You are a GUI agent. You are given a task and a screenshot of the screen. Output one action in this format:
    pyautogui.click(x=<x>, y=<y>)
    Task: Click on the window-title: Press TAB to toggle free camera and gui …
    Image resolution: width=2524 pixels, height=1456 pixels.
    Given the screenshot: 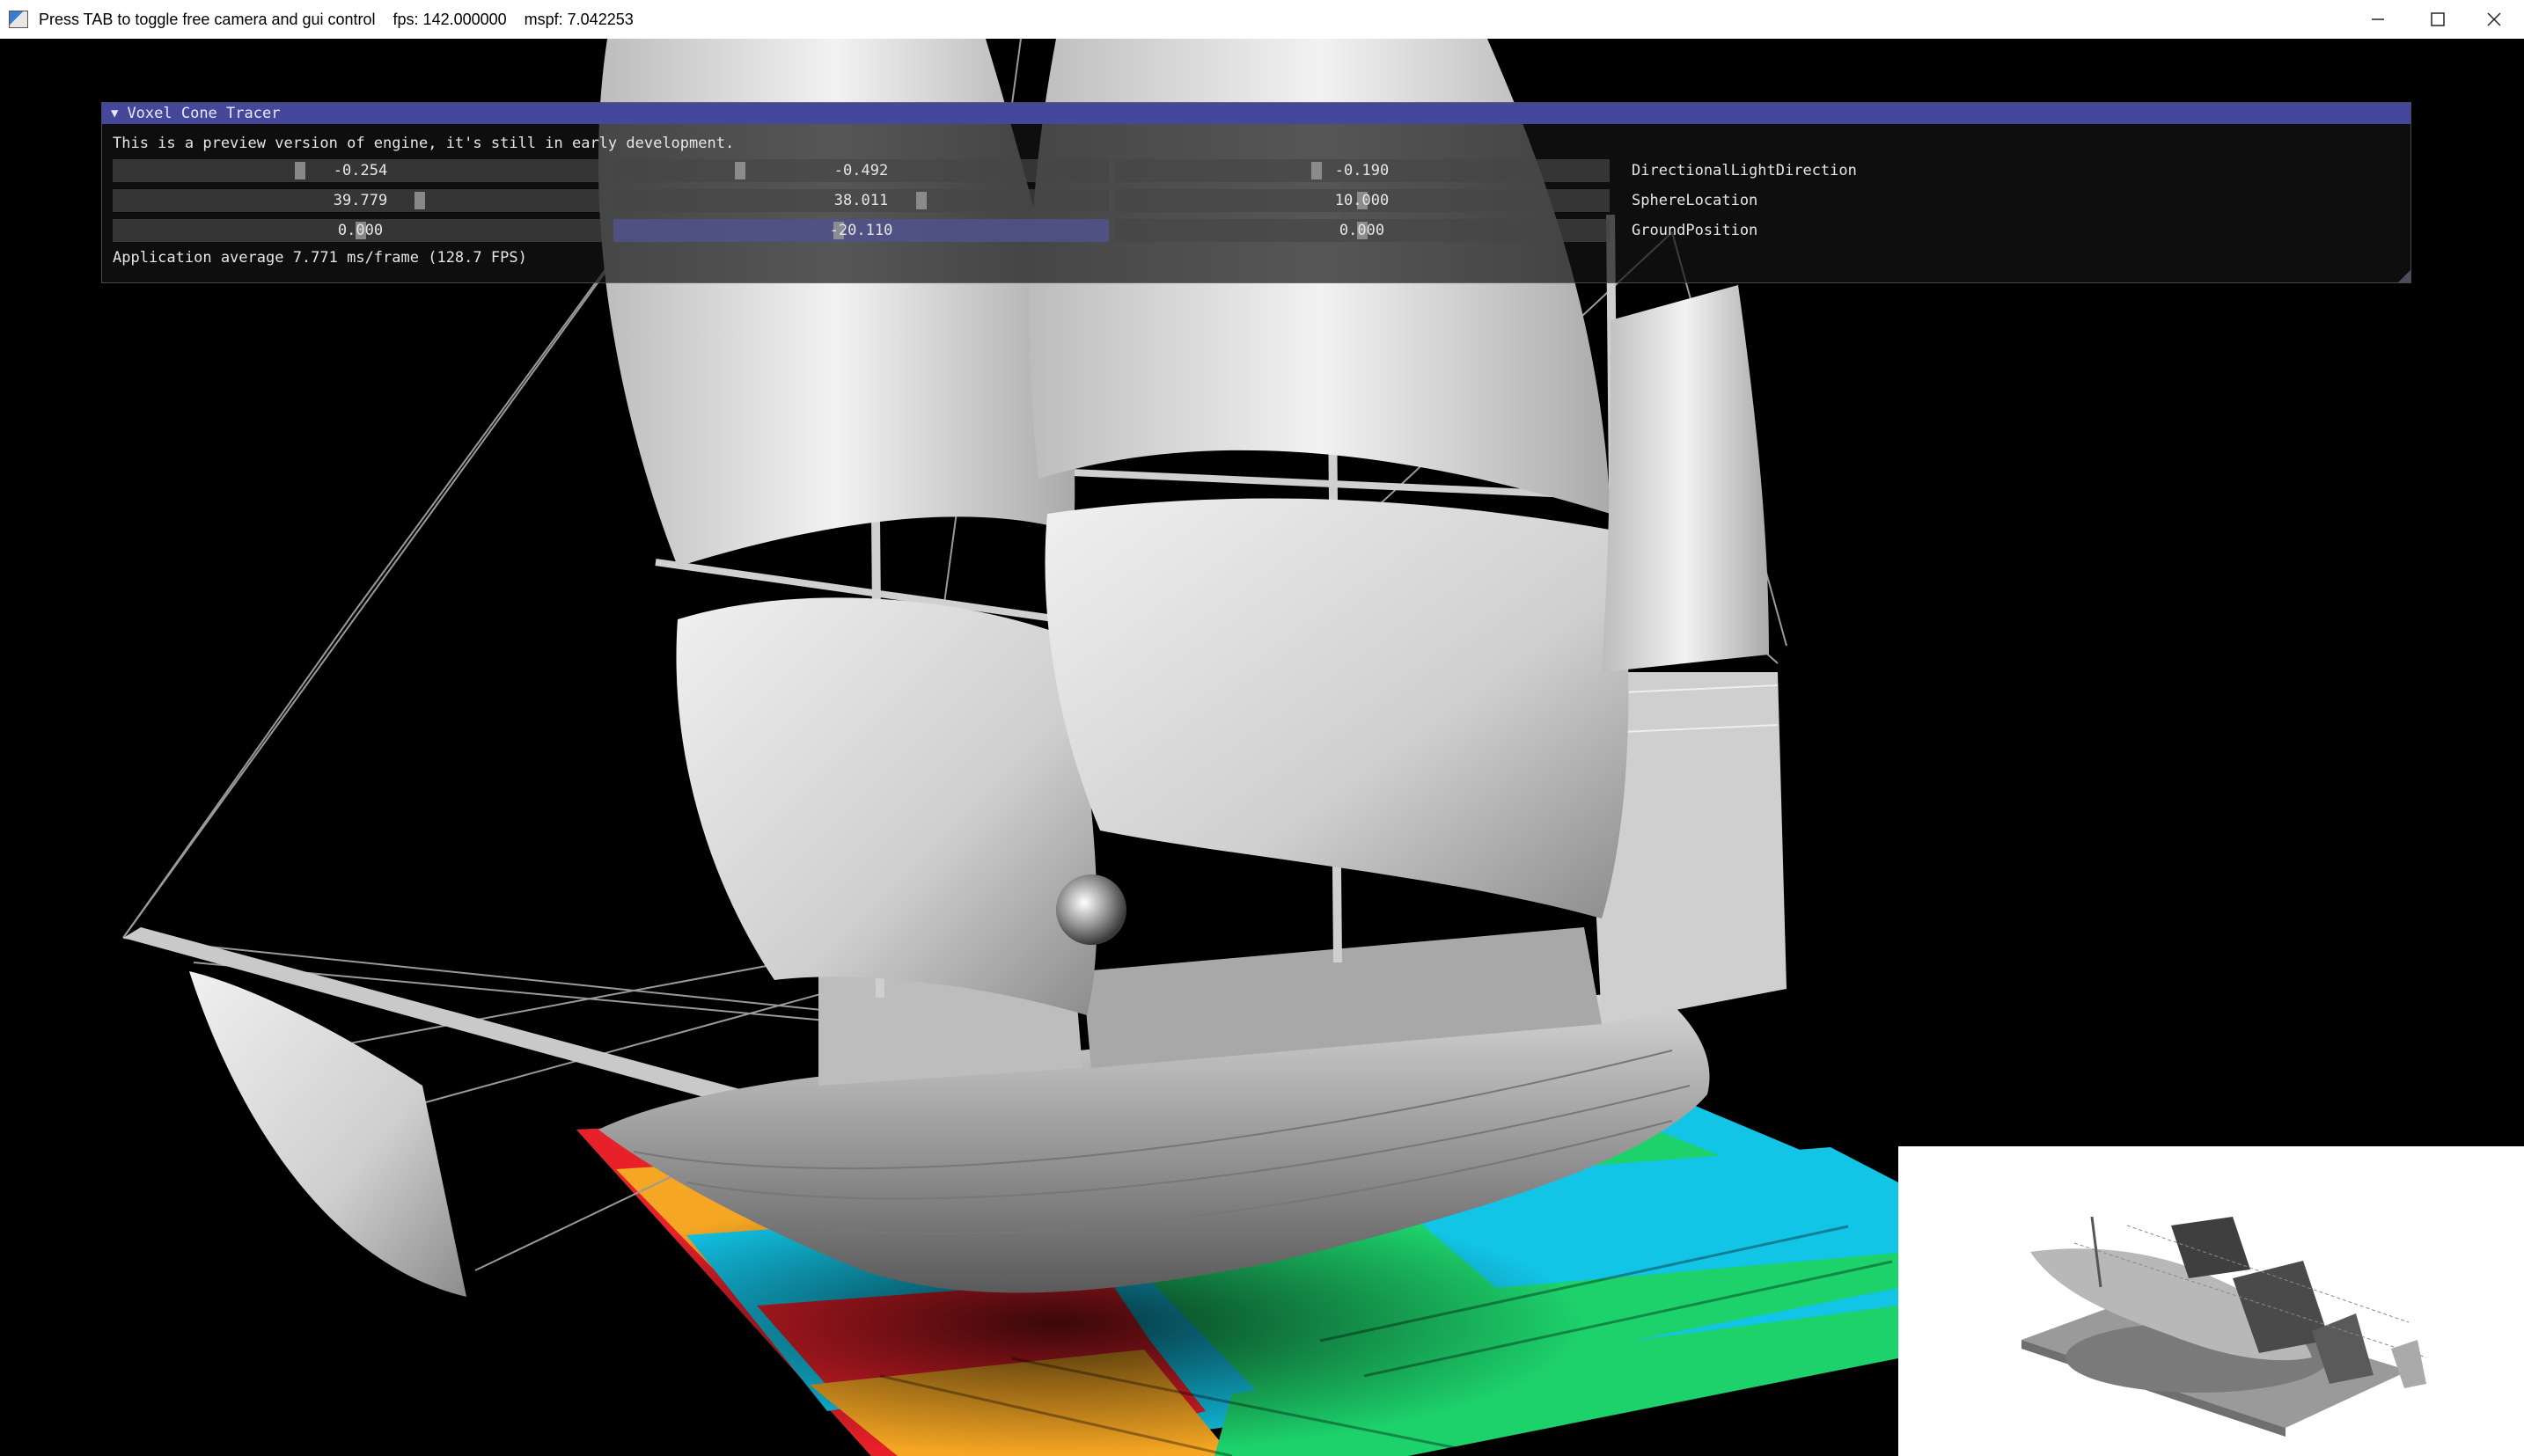 What is the action you would take?
    pyautogui.click(x=336, y=19)
    